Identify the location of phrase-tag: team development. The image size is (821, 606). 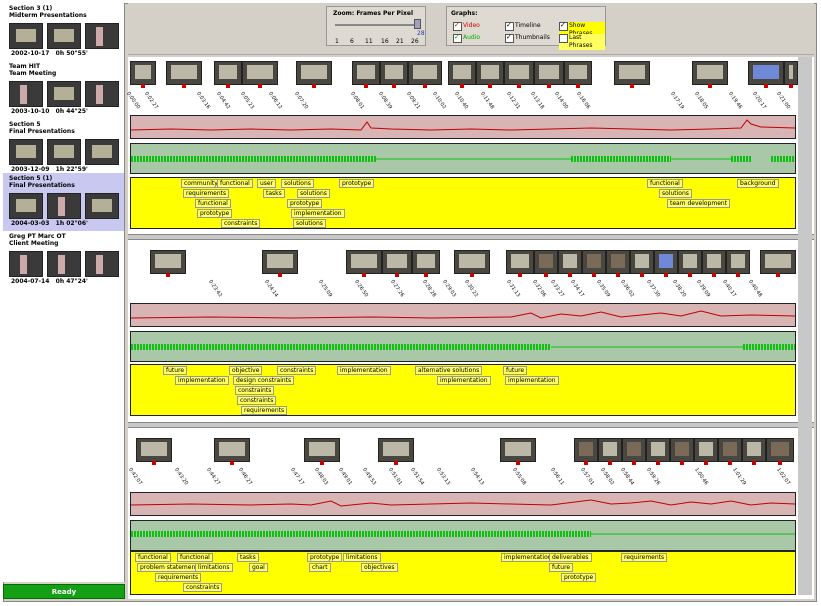
(699, 203).